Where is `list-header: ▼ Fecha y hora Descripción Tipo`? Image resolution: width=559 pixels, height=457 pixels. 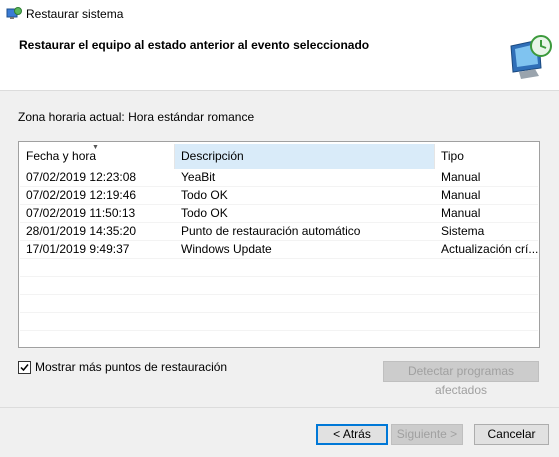 list-header: ▼ Fecha y hora Descripción Tipo is located at coordinates (279, 156).